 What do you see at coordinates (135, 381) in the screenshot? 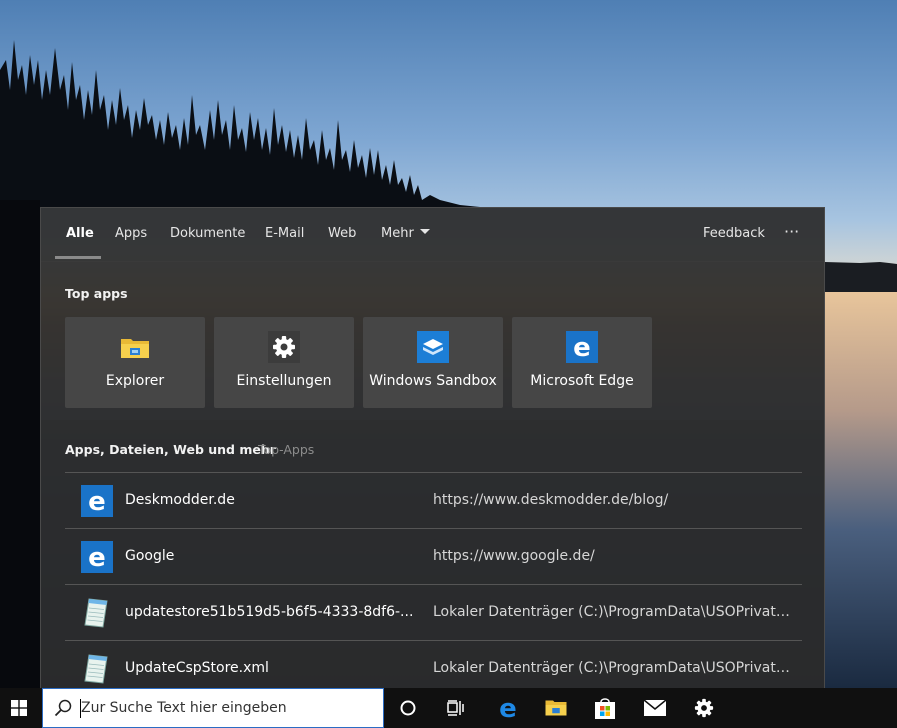
I see `tile-label: Explorer` at bounding box center [135, 381].